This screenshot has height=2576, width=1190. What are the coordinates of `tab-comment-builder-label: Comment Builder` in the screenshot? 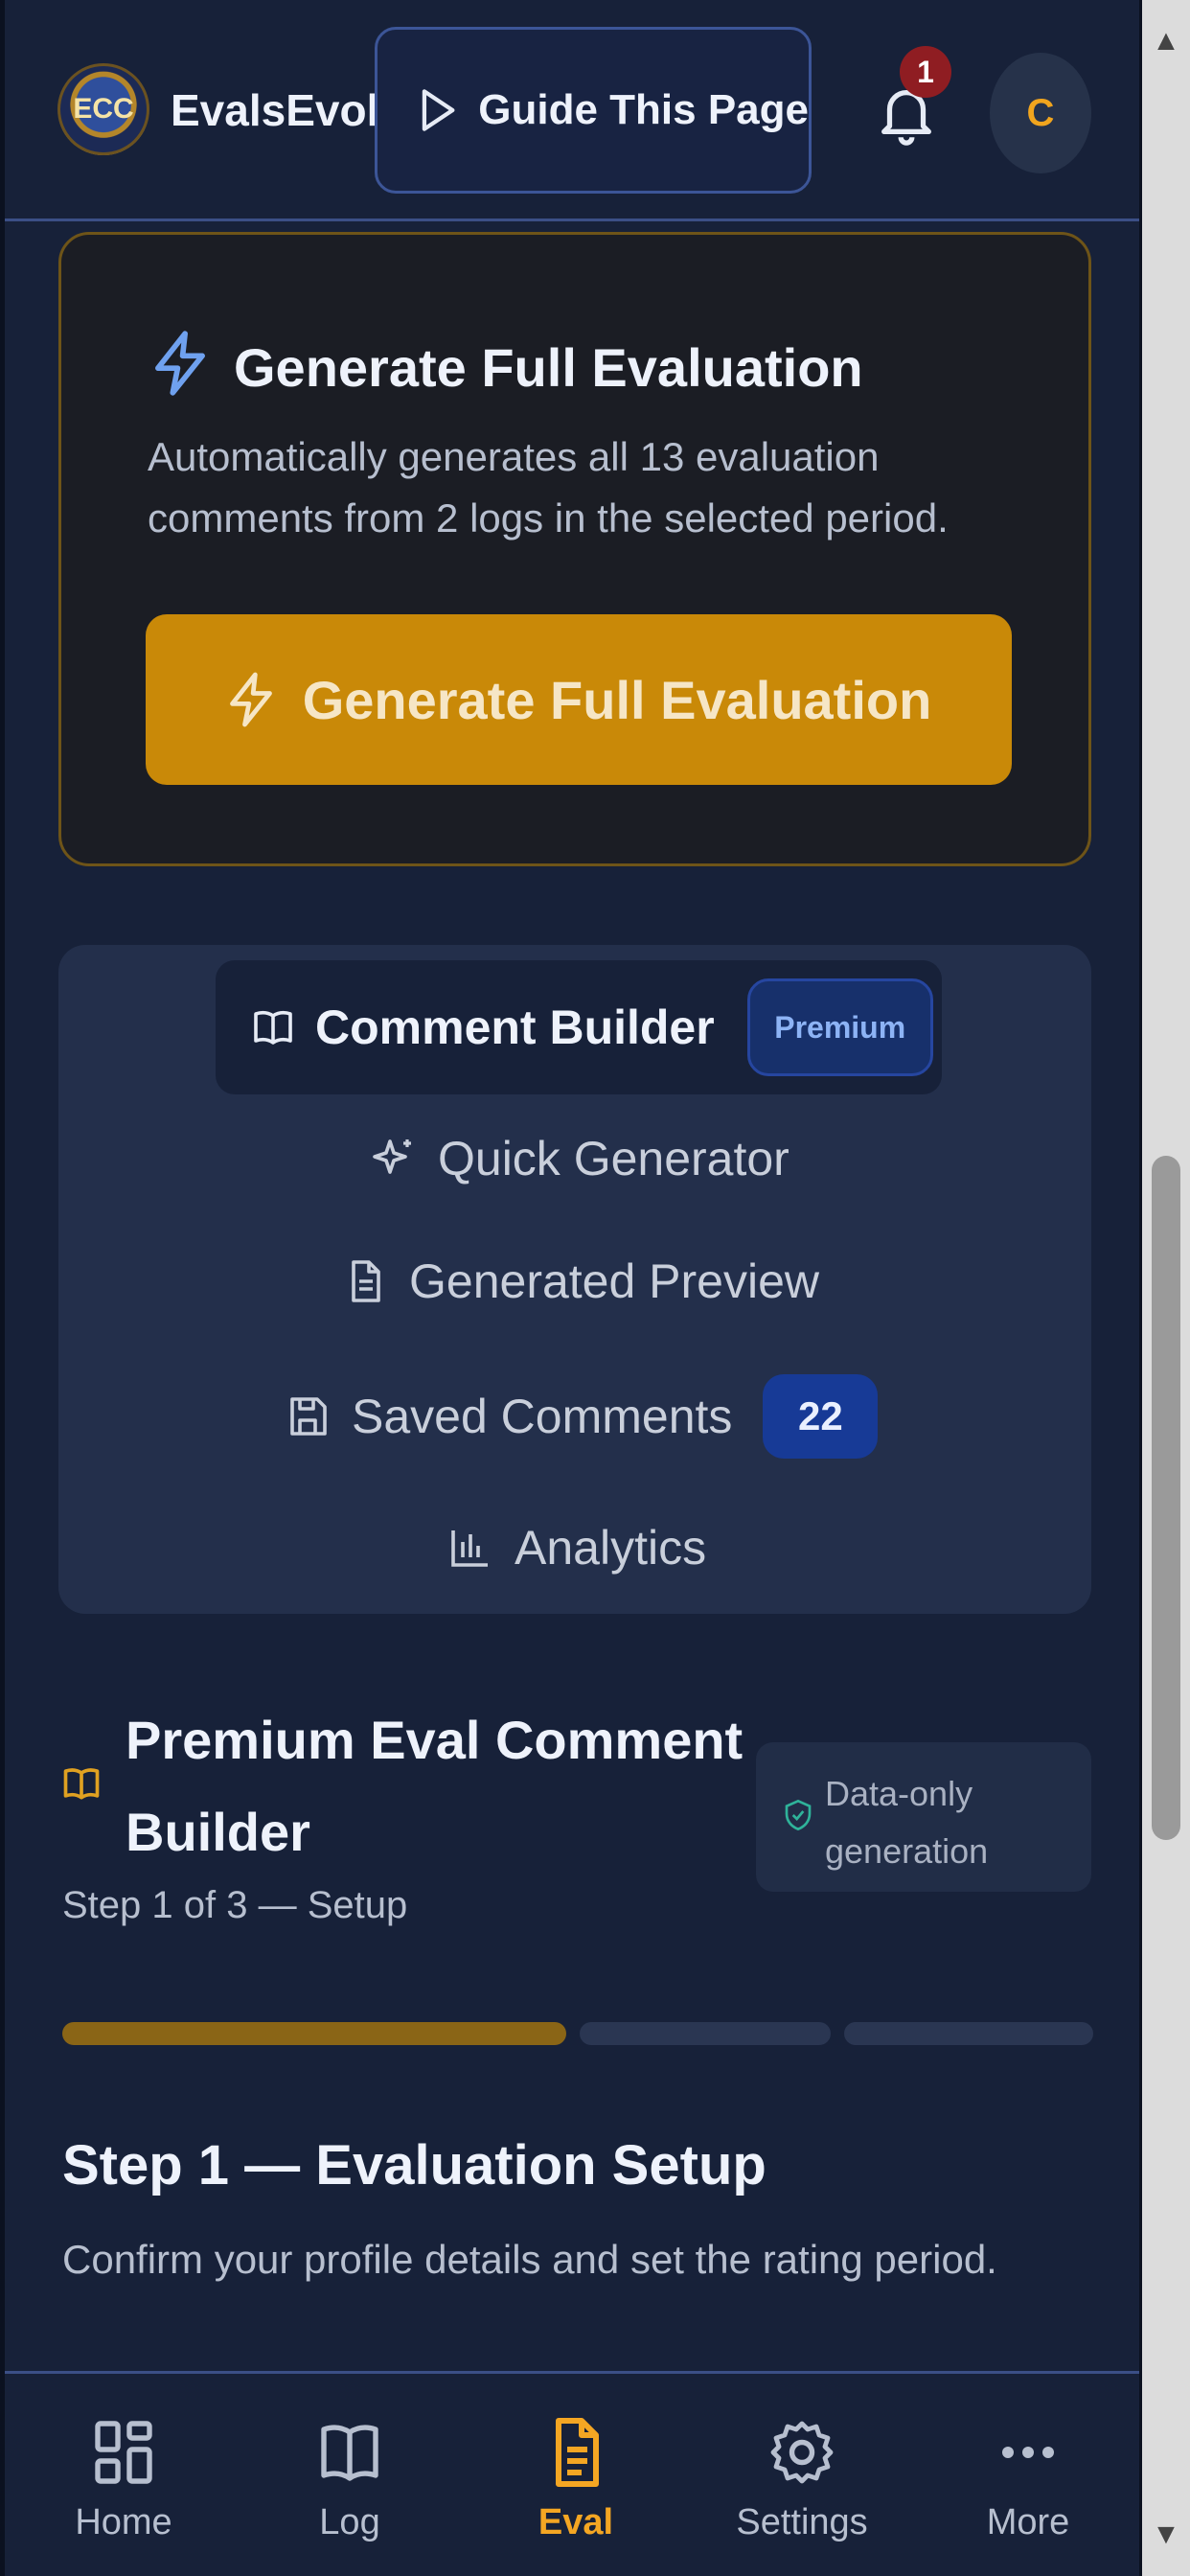 It's located at (515, 1027).